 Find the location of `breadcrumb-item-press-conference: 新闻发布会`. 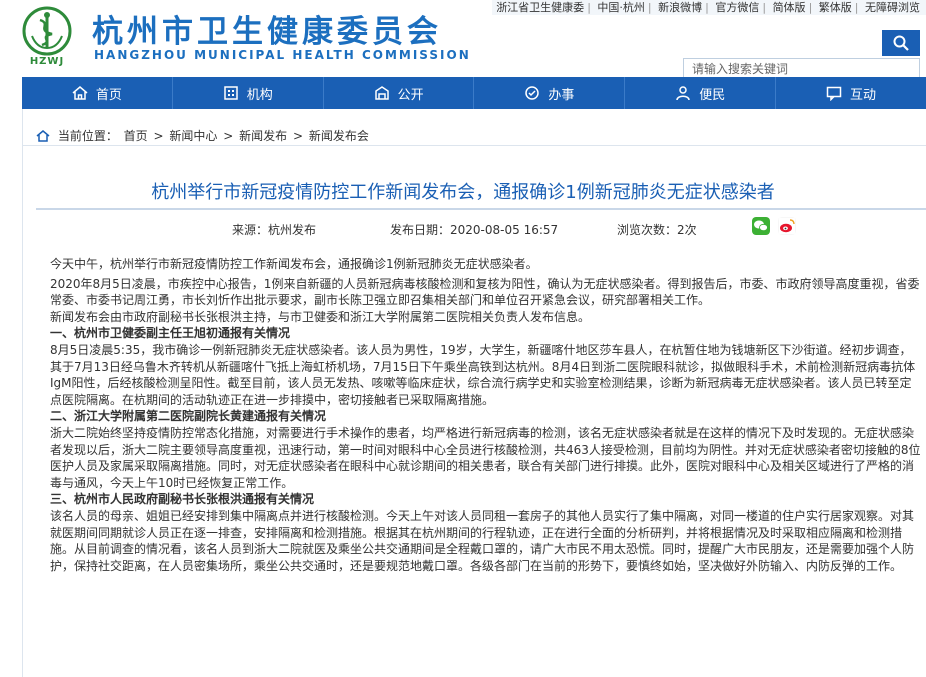

breadcrumb-item-press-conference: 新闻发布会 is located at coordinates (339, 136).